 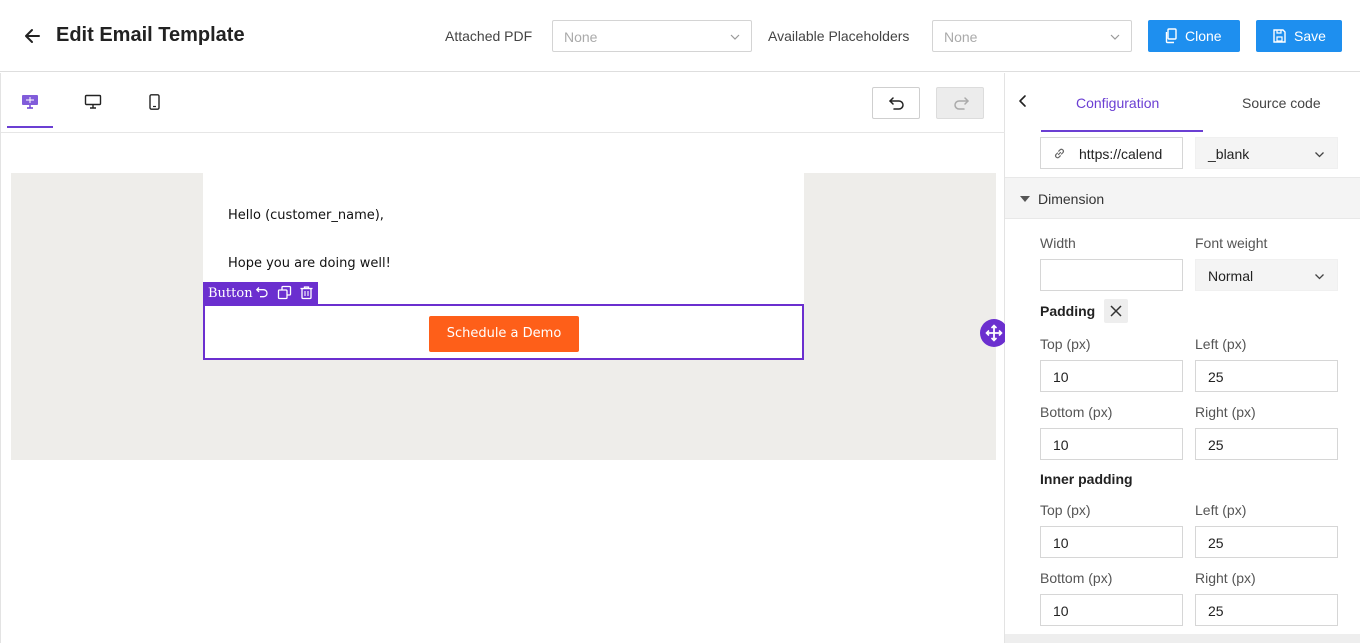 I want to click on link-target-select: _blank, so click(x=1266, y=153).